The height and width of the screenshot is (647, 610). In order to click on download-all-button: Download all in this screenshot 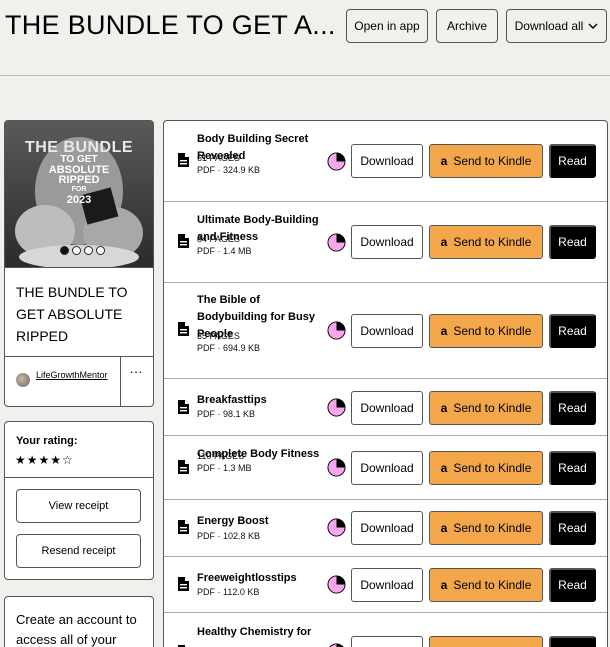, I will do `click(556, 26)`.